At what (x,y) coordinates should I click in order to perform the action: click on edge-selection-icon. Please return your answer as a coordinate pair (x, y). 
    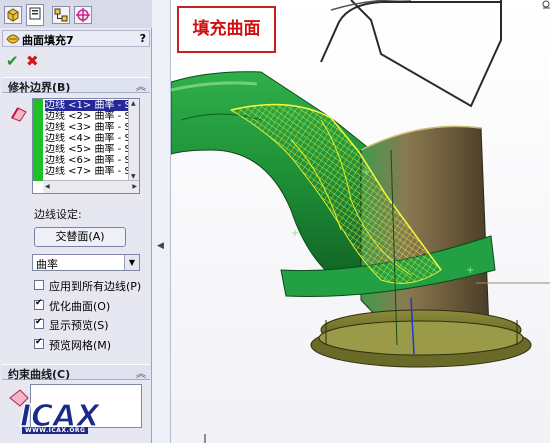
    Looking at the image, I should click on (19, 114).